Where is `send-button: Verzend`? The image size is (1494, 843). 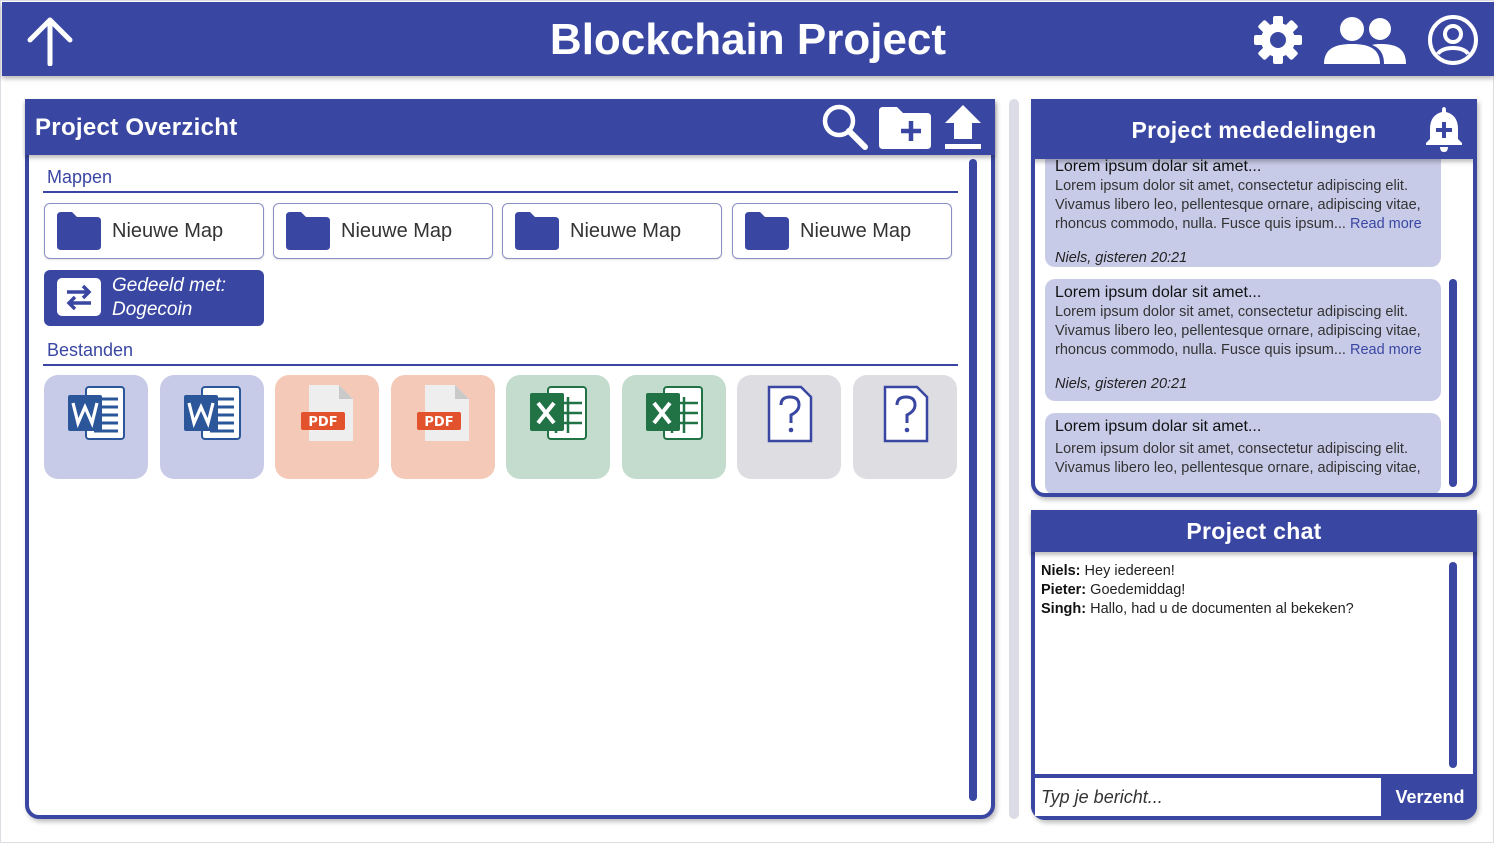
send-button: Verzend is located at coordinates (1430, 797).